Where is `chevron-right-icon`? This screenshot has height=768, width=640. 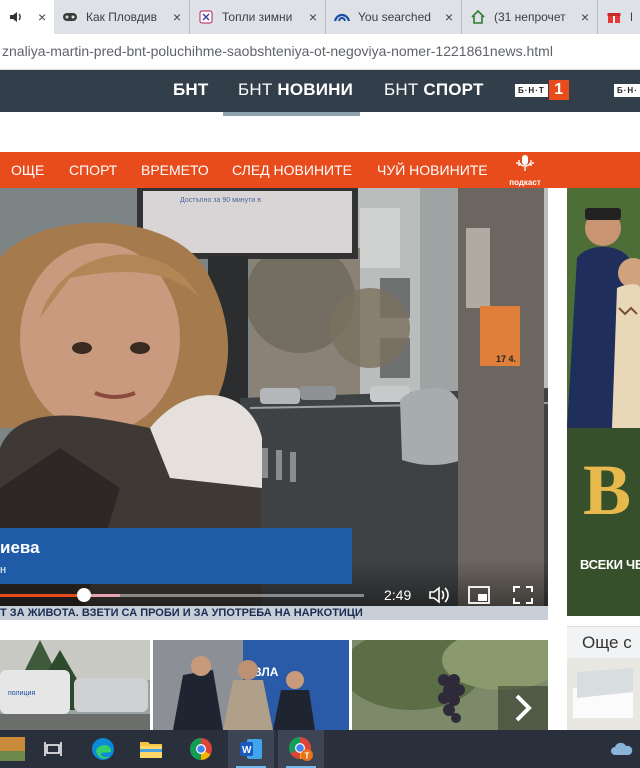
chevron-right-icon is located at coordinates (523, 708).